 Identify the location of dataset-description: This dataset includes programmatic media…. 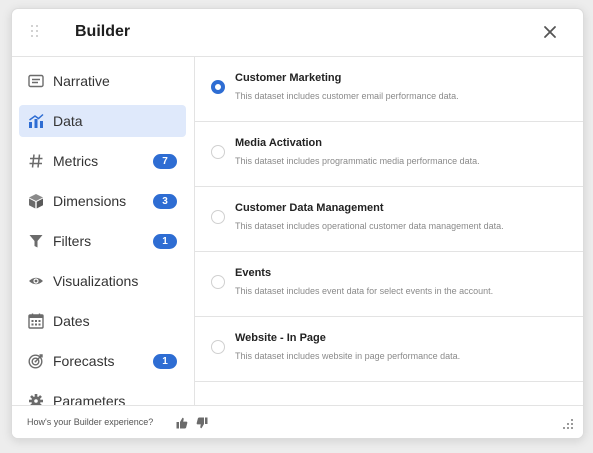
(357, 161).